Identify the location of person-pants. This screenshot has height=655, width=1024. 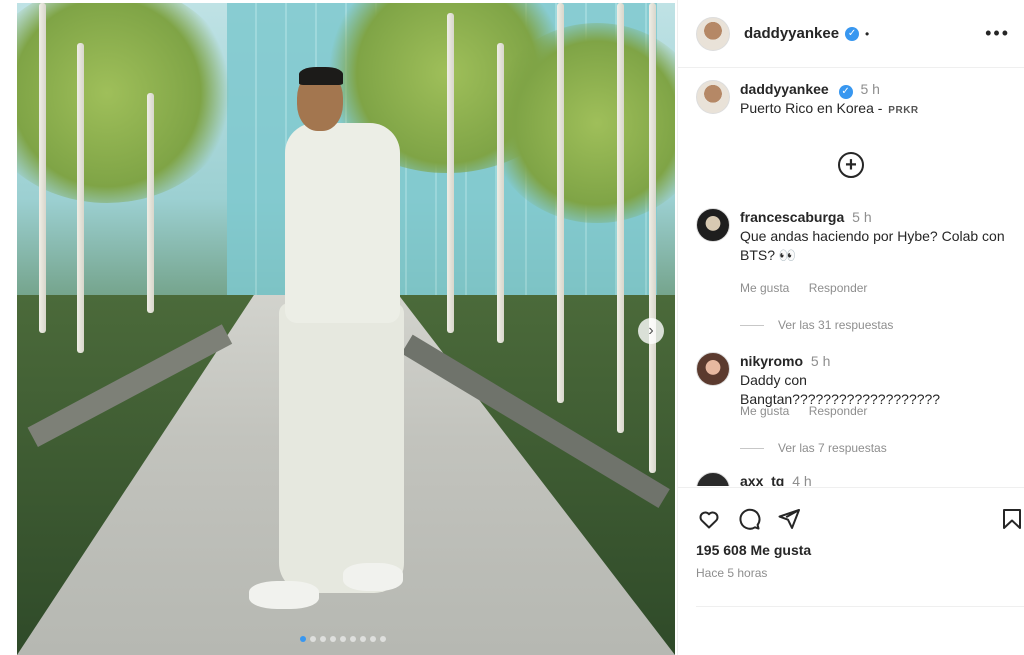
(341, 448).